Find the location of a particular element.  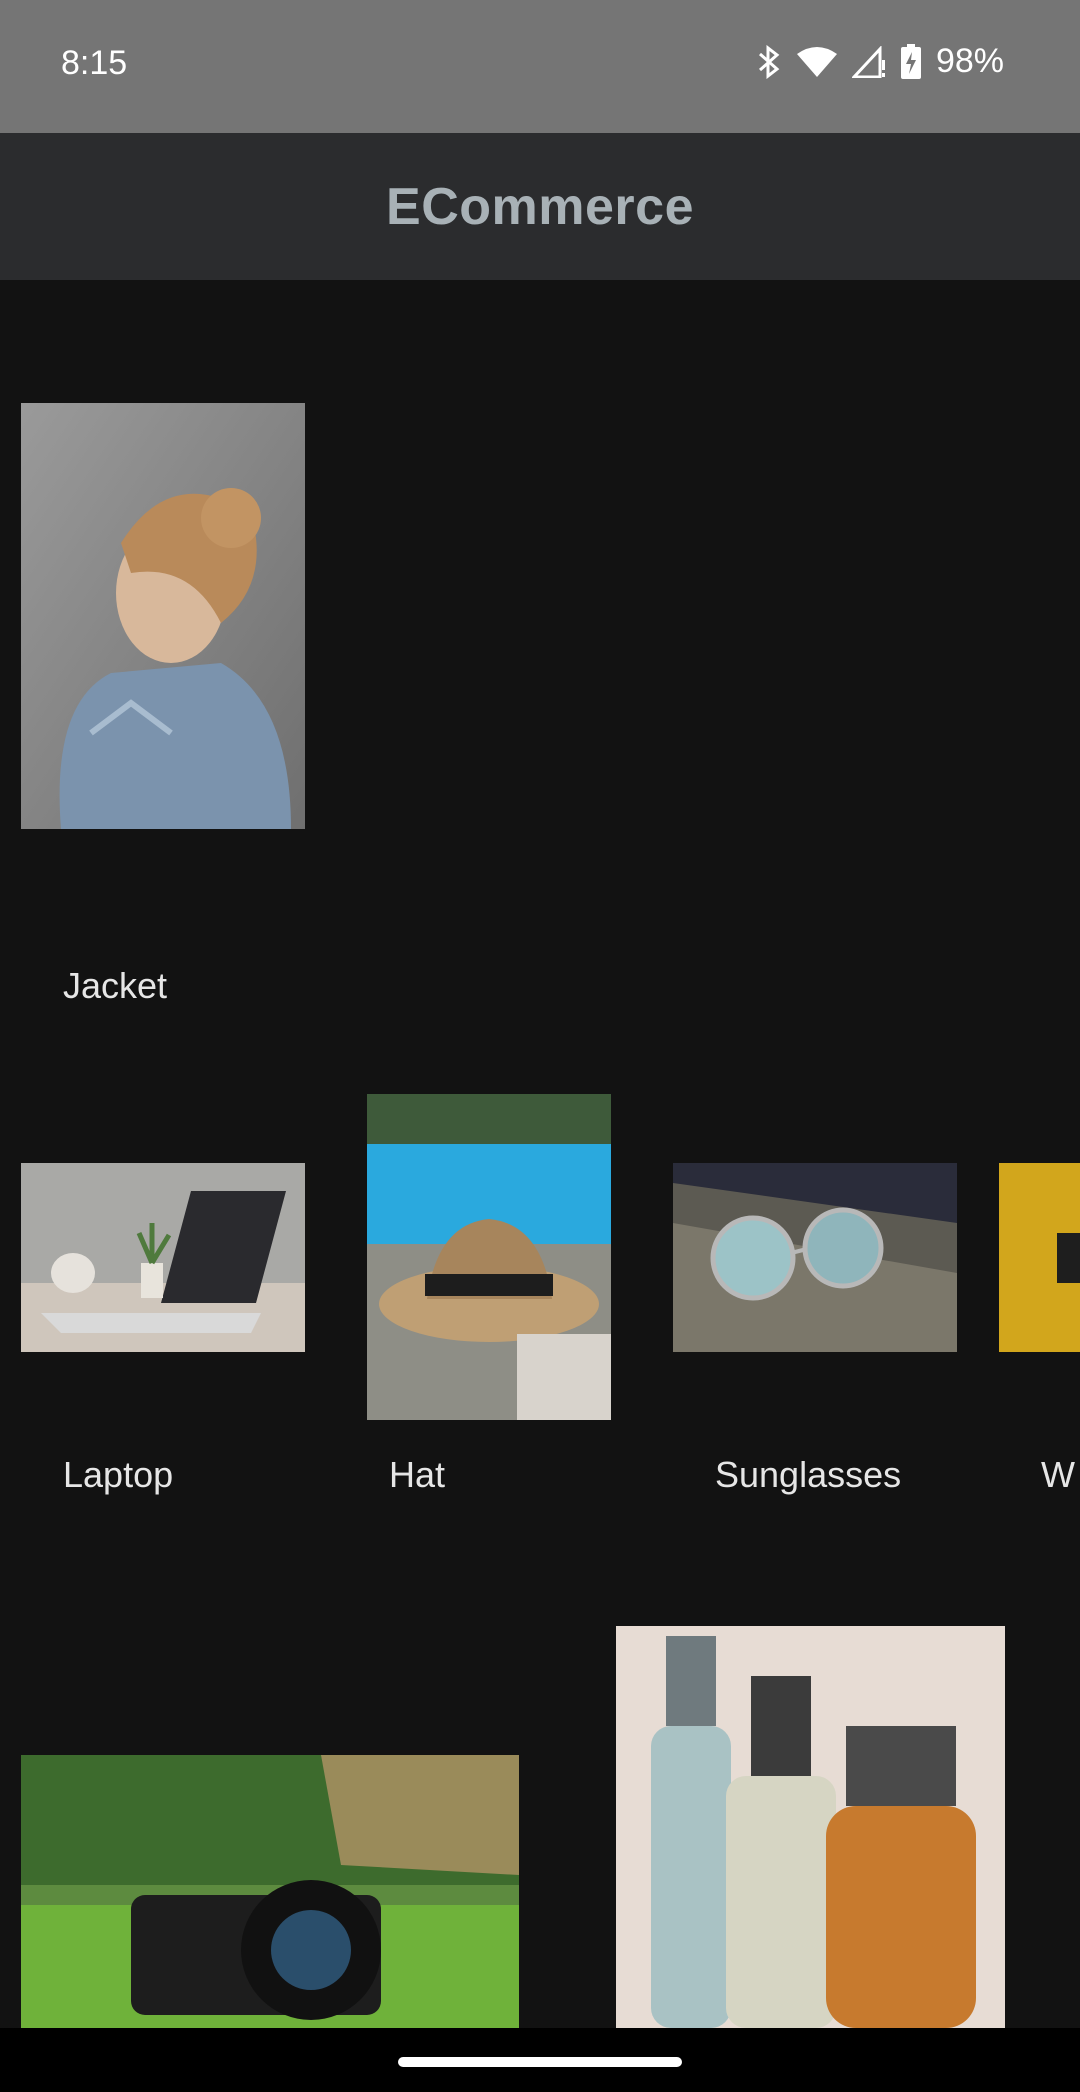

app-bar: ECommerce is located at coordinates (540, 206).